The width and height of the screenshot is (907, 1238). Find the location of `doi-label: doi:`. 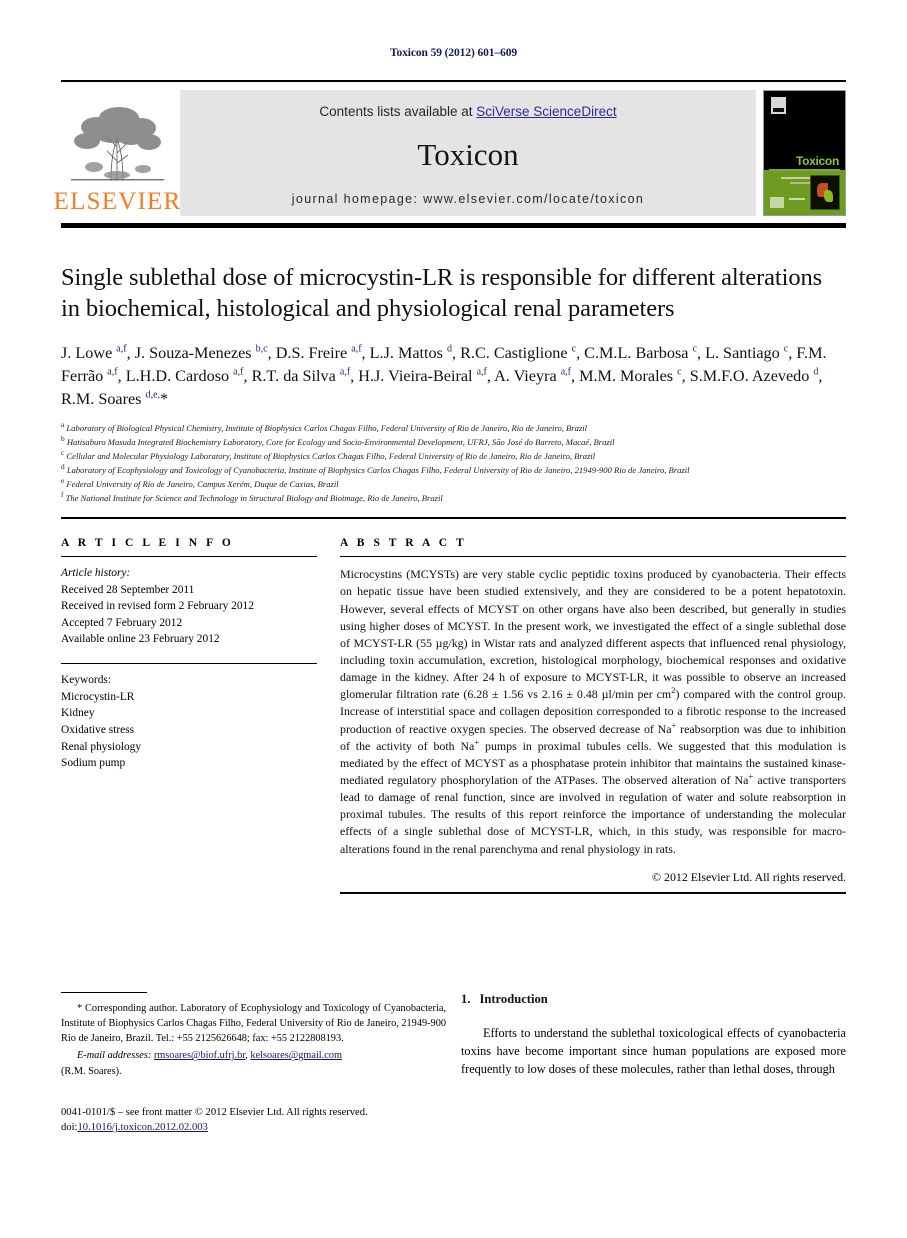

doi-label: doi: is located at coordinates (69, 1127).